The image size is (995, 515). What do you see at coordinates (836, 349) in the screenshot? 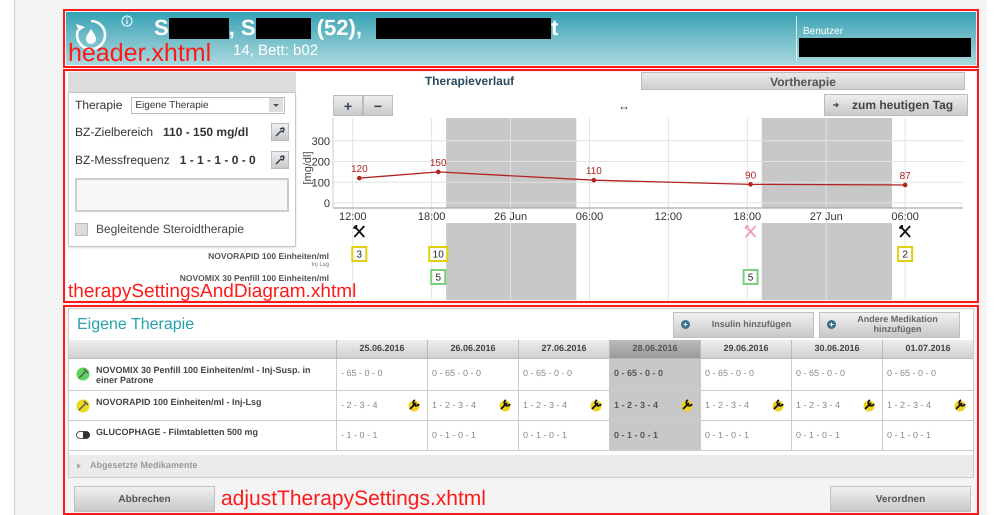
I see `date-header-cell: 30.06.2016` at bounding box center [836, 349].